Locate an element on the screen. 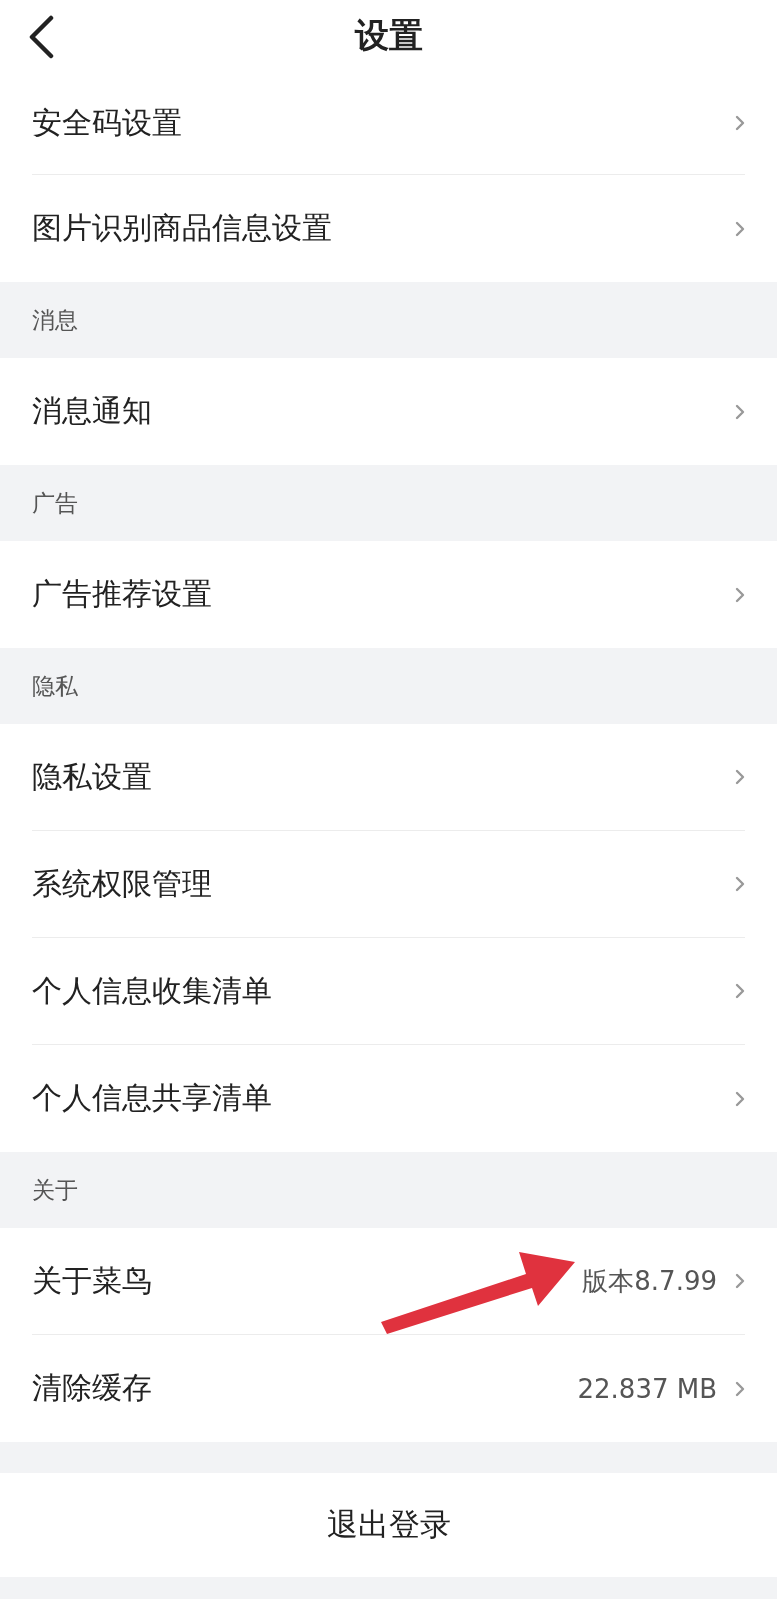 Image resolution: width=777 pixels, height=1599 pixels. page-title: 设置 is located at coordinates (388, 35).